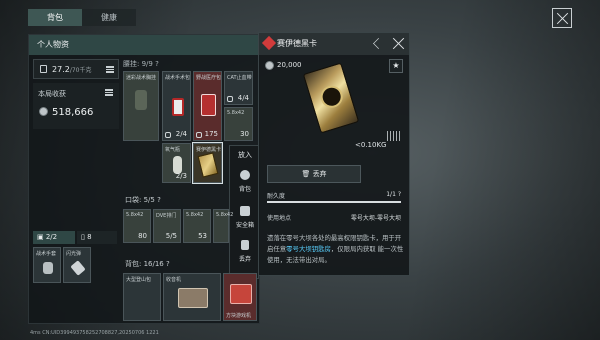  I want to click on collapse-icon, so click(378, 43).